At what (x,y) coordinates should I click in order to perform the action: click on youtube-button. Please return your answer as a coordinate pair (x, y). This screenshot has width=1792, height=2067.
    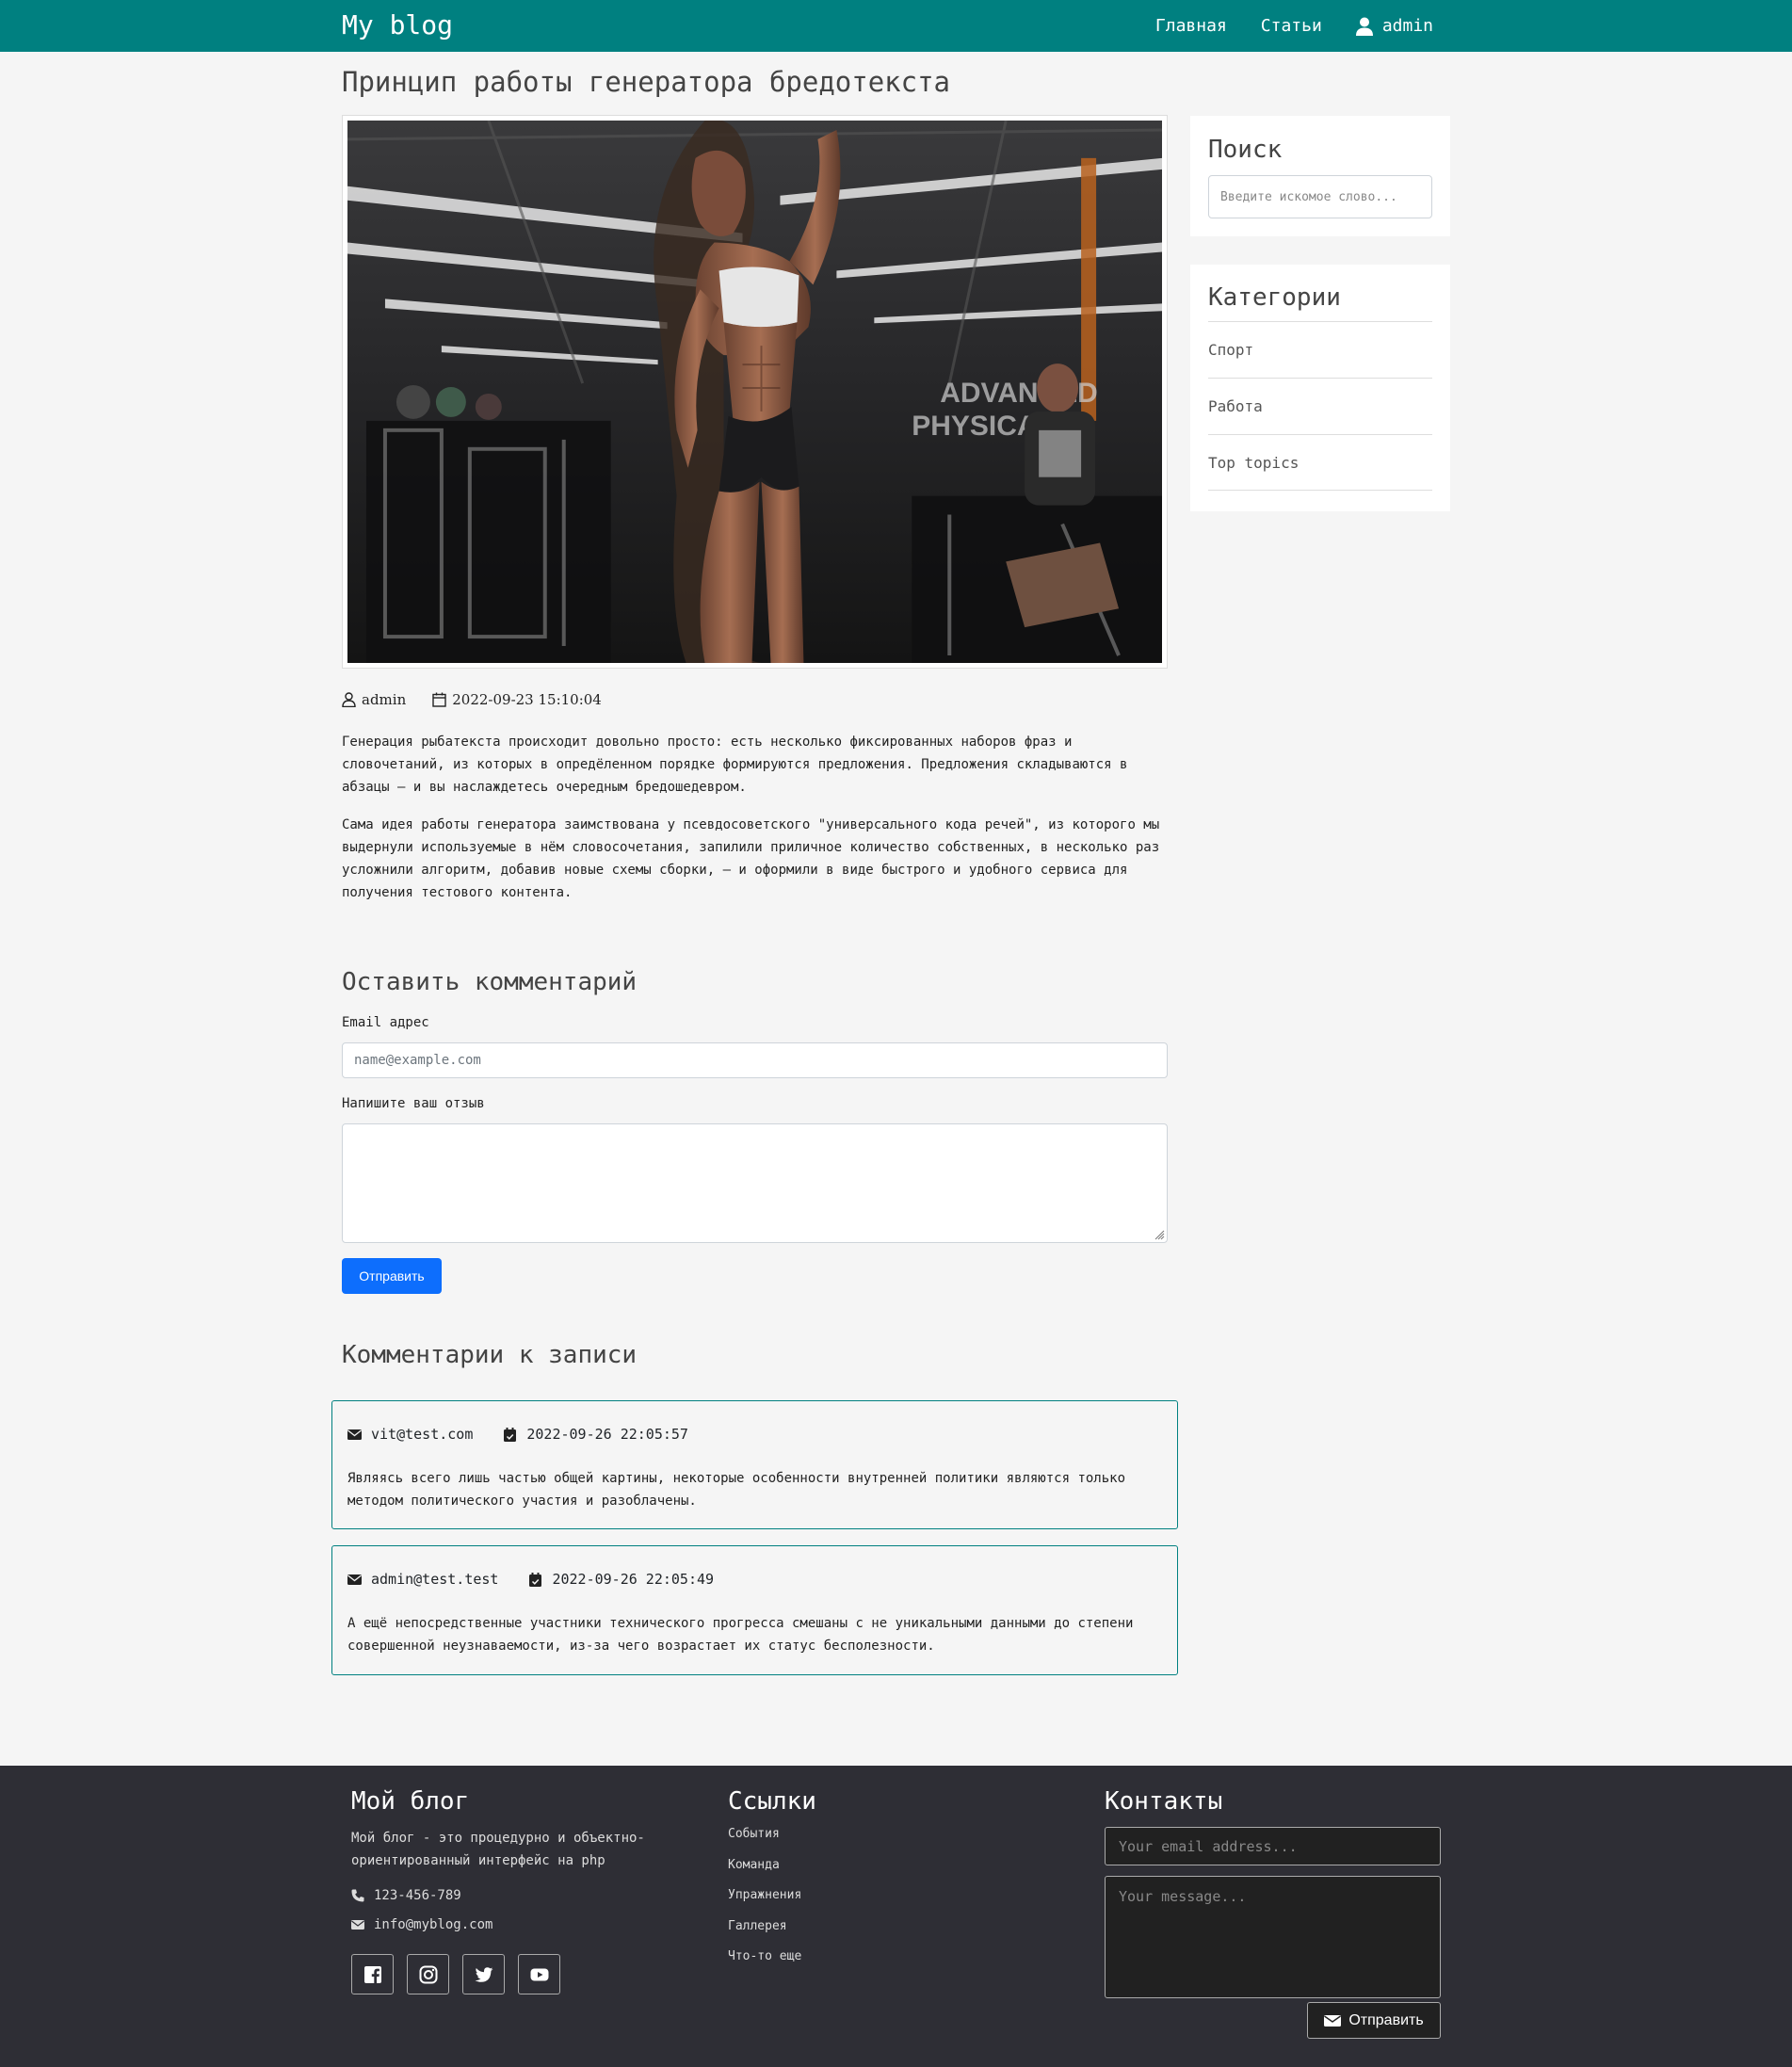
    Looking at the image, I should click on (539, 1974).